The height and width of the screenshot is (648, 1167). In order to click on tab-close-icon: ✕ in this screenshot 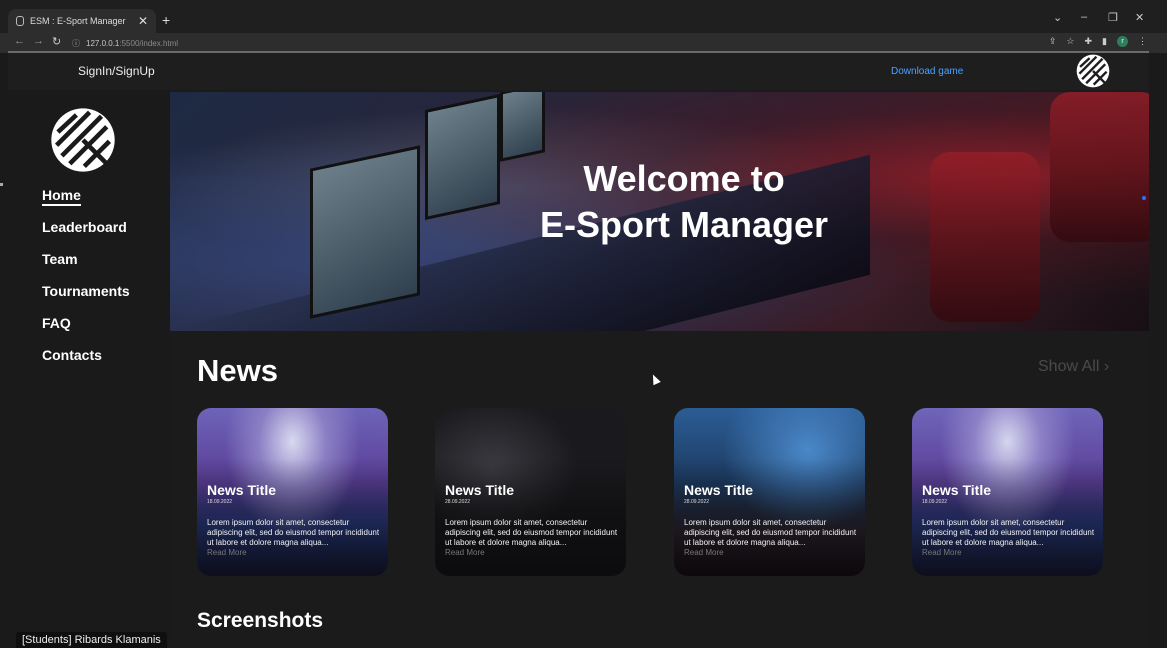, I will do `click(143, 21)`.